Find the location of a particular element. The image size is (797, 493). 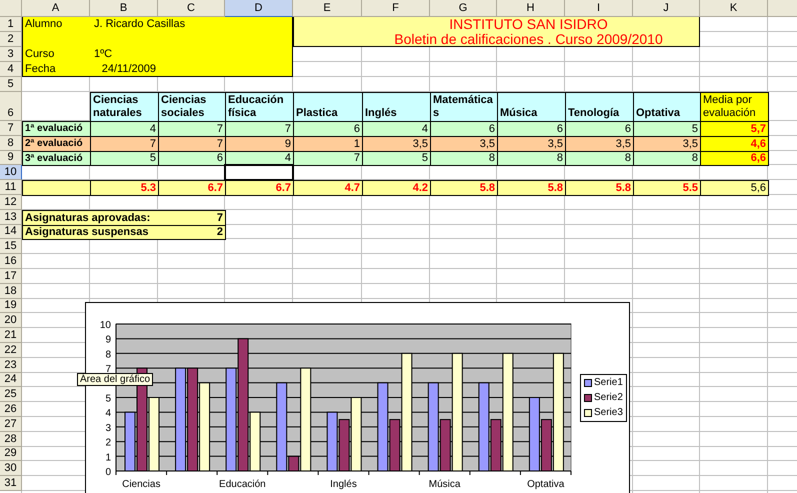

row-header: 29 is located at coordinates (11, 454).